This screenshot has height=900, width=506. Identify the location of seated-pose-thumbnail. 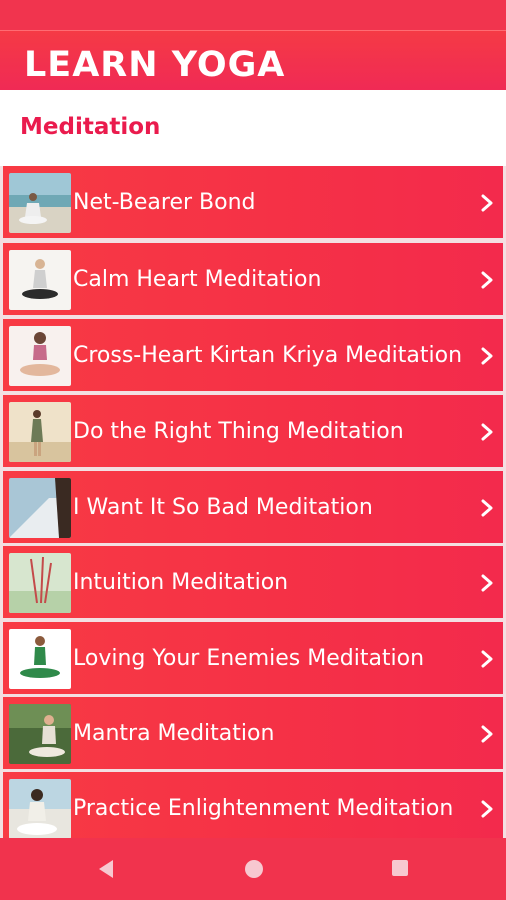
(40, 356).